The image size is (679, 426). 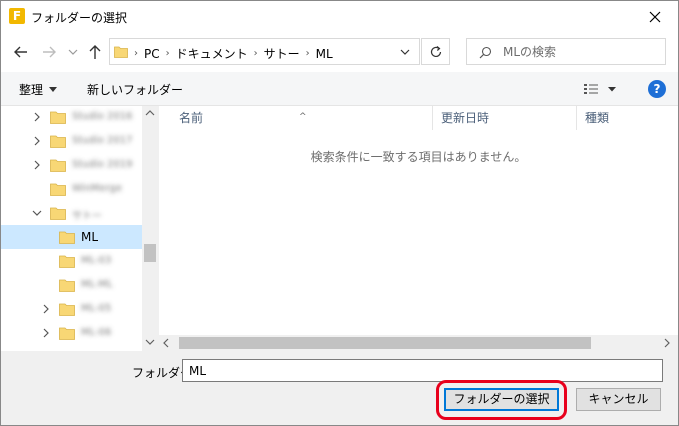 I want to click on breadcrumb-item-ml: ML, so click(x=324, y=54).